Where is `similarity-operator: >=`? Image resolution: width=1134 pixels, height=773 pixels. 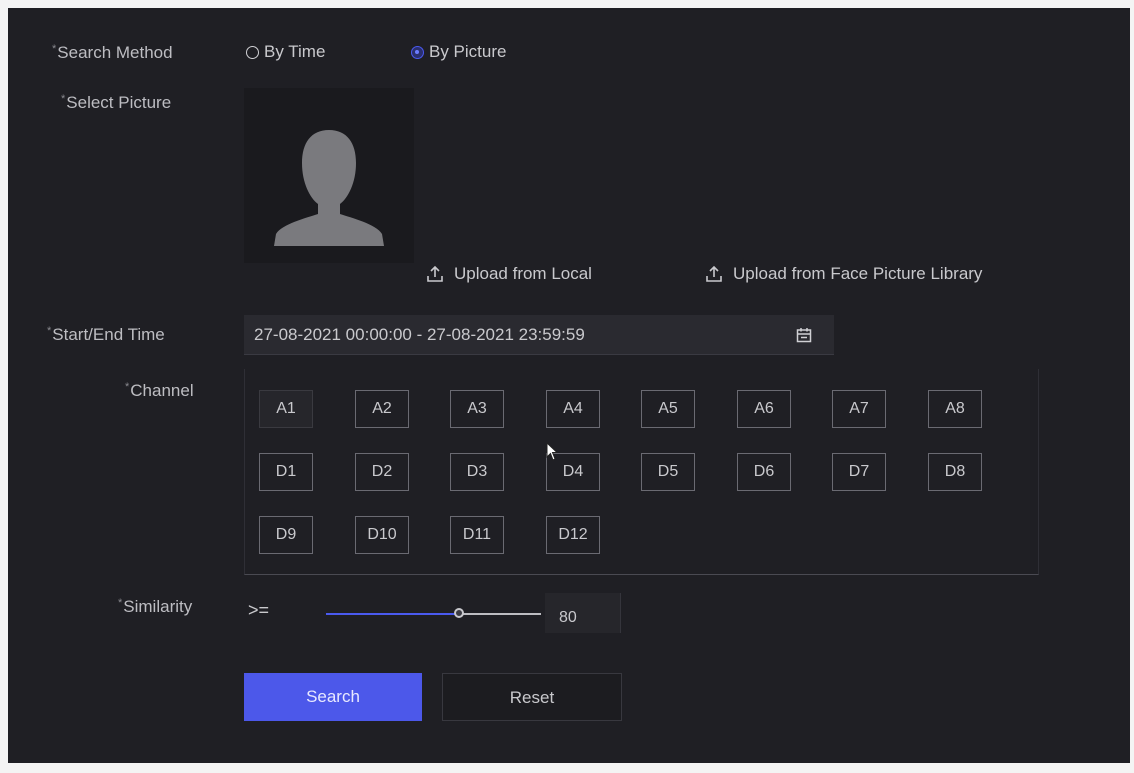 similarity-operator: >= is located at coordinates (259, 610).